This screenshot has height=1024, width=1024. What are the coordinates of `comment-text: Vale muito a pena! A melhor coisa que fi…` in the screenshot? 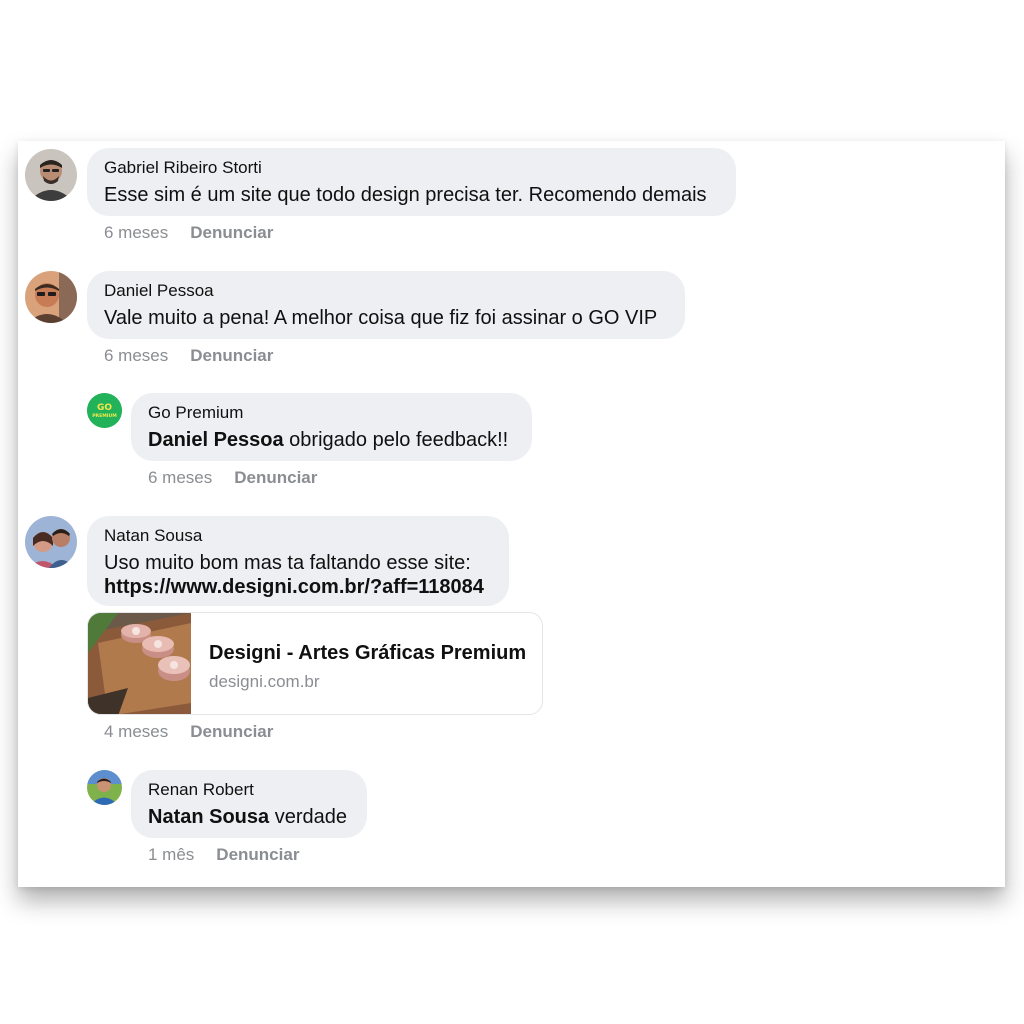 It's located at (381, 318).